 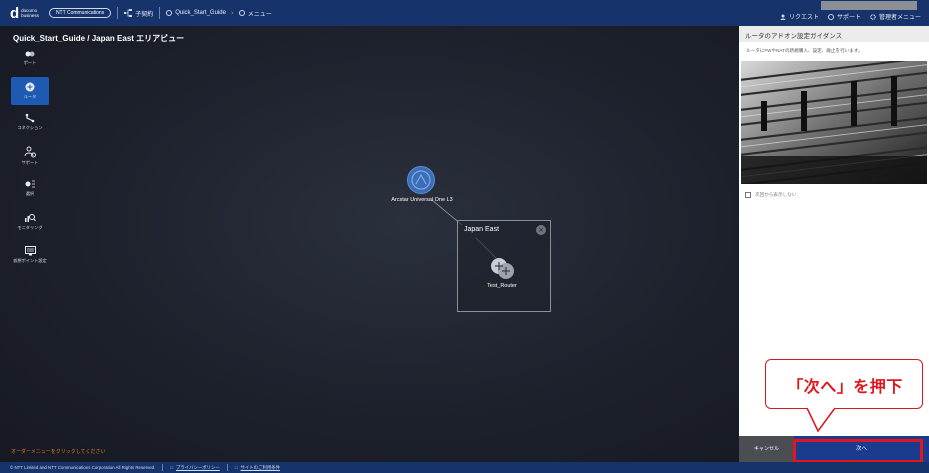 I want to click on sidebar-item-support: サポート, so click(x=30, y=158).